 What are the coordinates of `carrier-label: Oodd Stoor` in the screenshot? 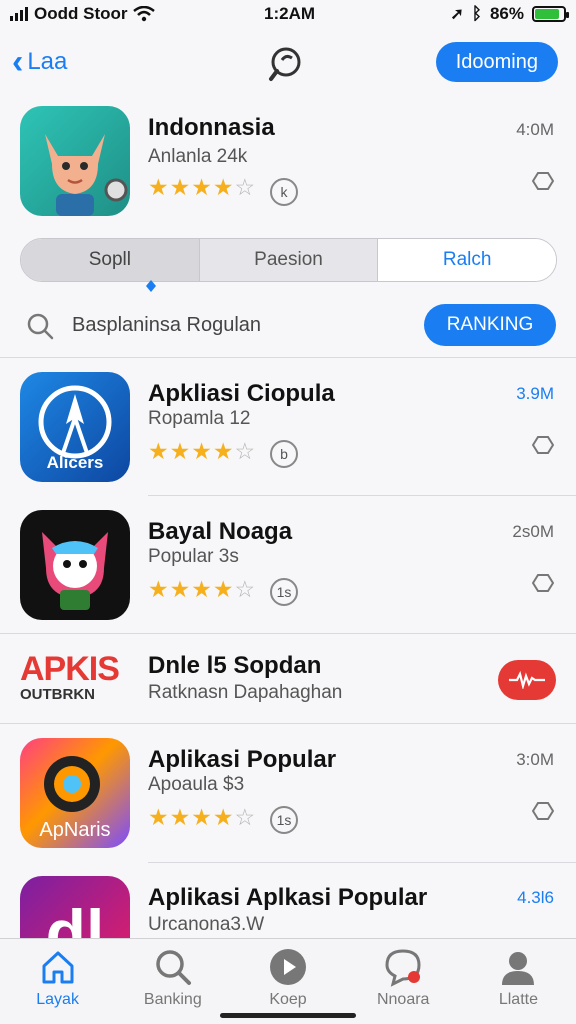 It's located at (81, 13).